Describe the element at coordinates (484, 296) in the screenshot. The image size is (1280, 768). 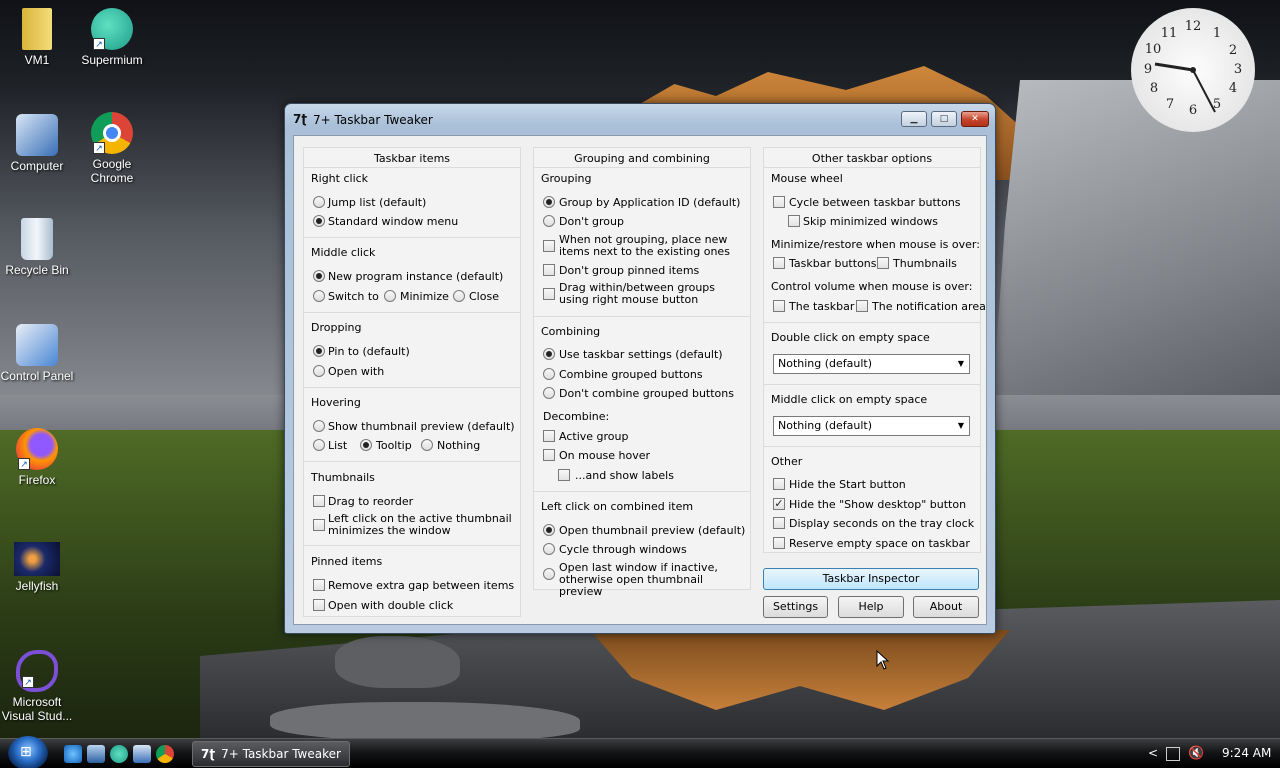
I see `close-label: Close` at that location.